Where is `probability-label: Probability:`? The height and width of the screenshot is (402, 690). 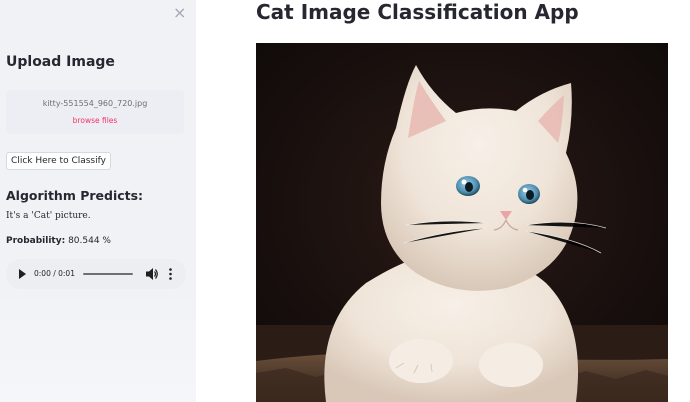 probability-label: Probability: is located at coordinates (36, 241).